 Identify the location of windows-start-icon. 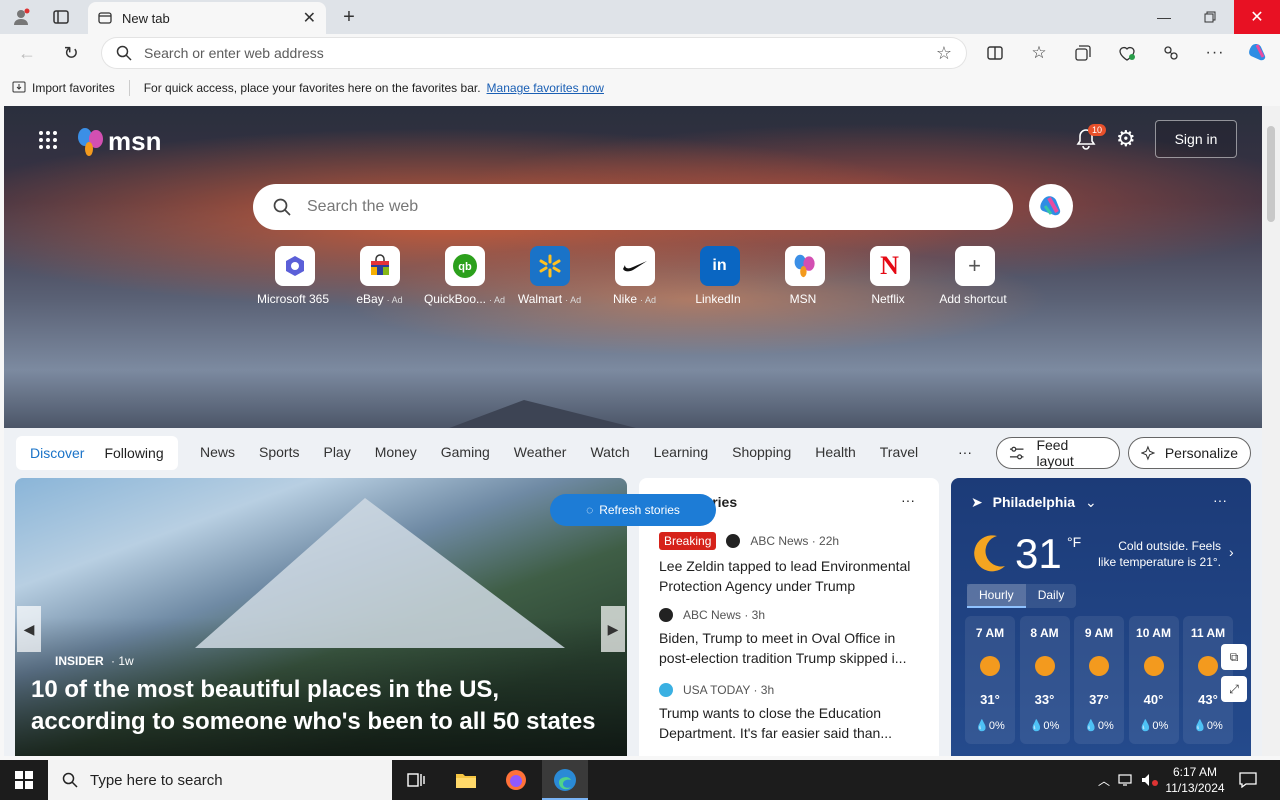
(24, 780).